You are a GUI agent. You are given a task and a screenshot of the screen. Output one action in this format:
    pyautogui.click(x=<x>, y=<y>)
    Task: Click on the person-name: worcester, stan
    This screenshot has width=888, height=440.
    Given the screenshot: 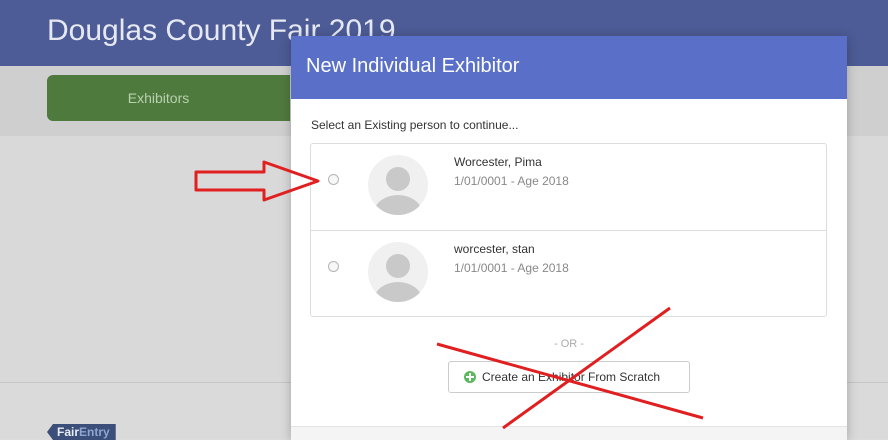 What is the action you would take?
    pyautogui.click(x=494, y=249)
    